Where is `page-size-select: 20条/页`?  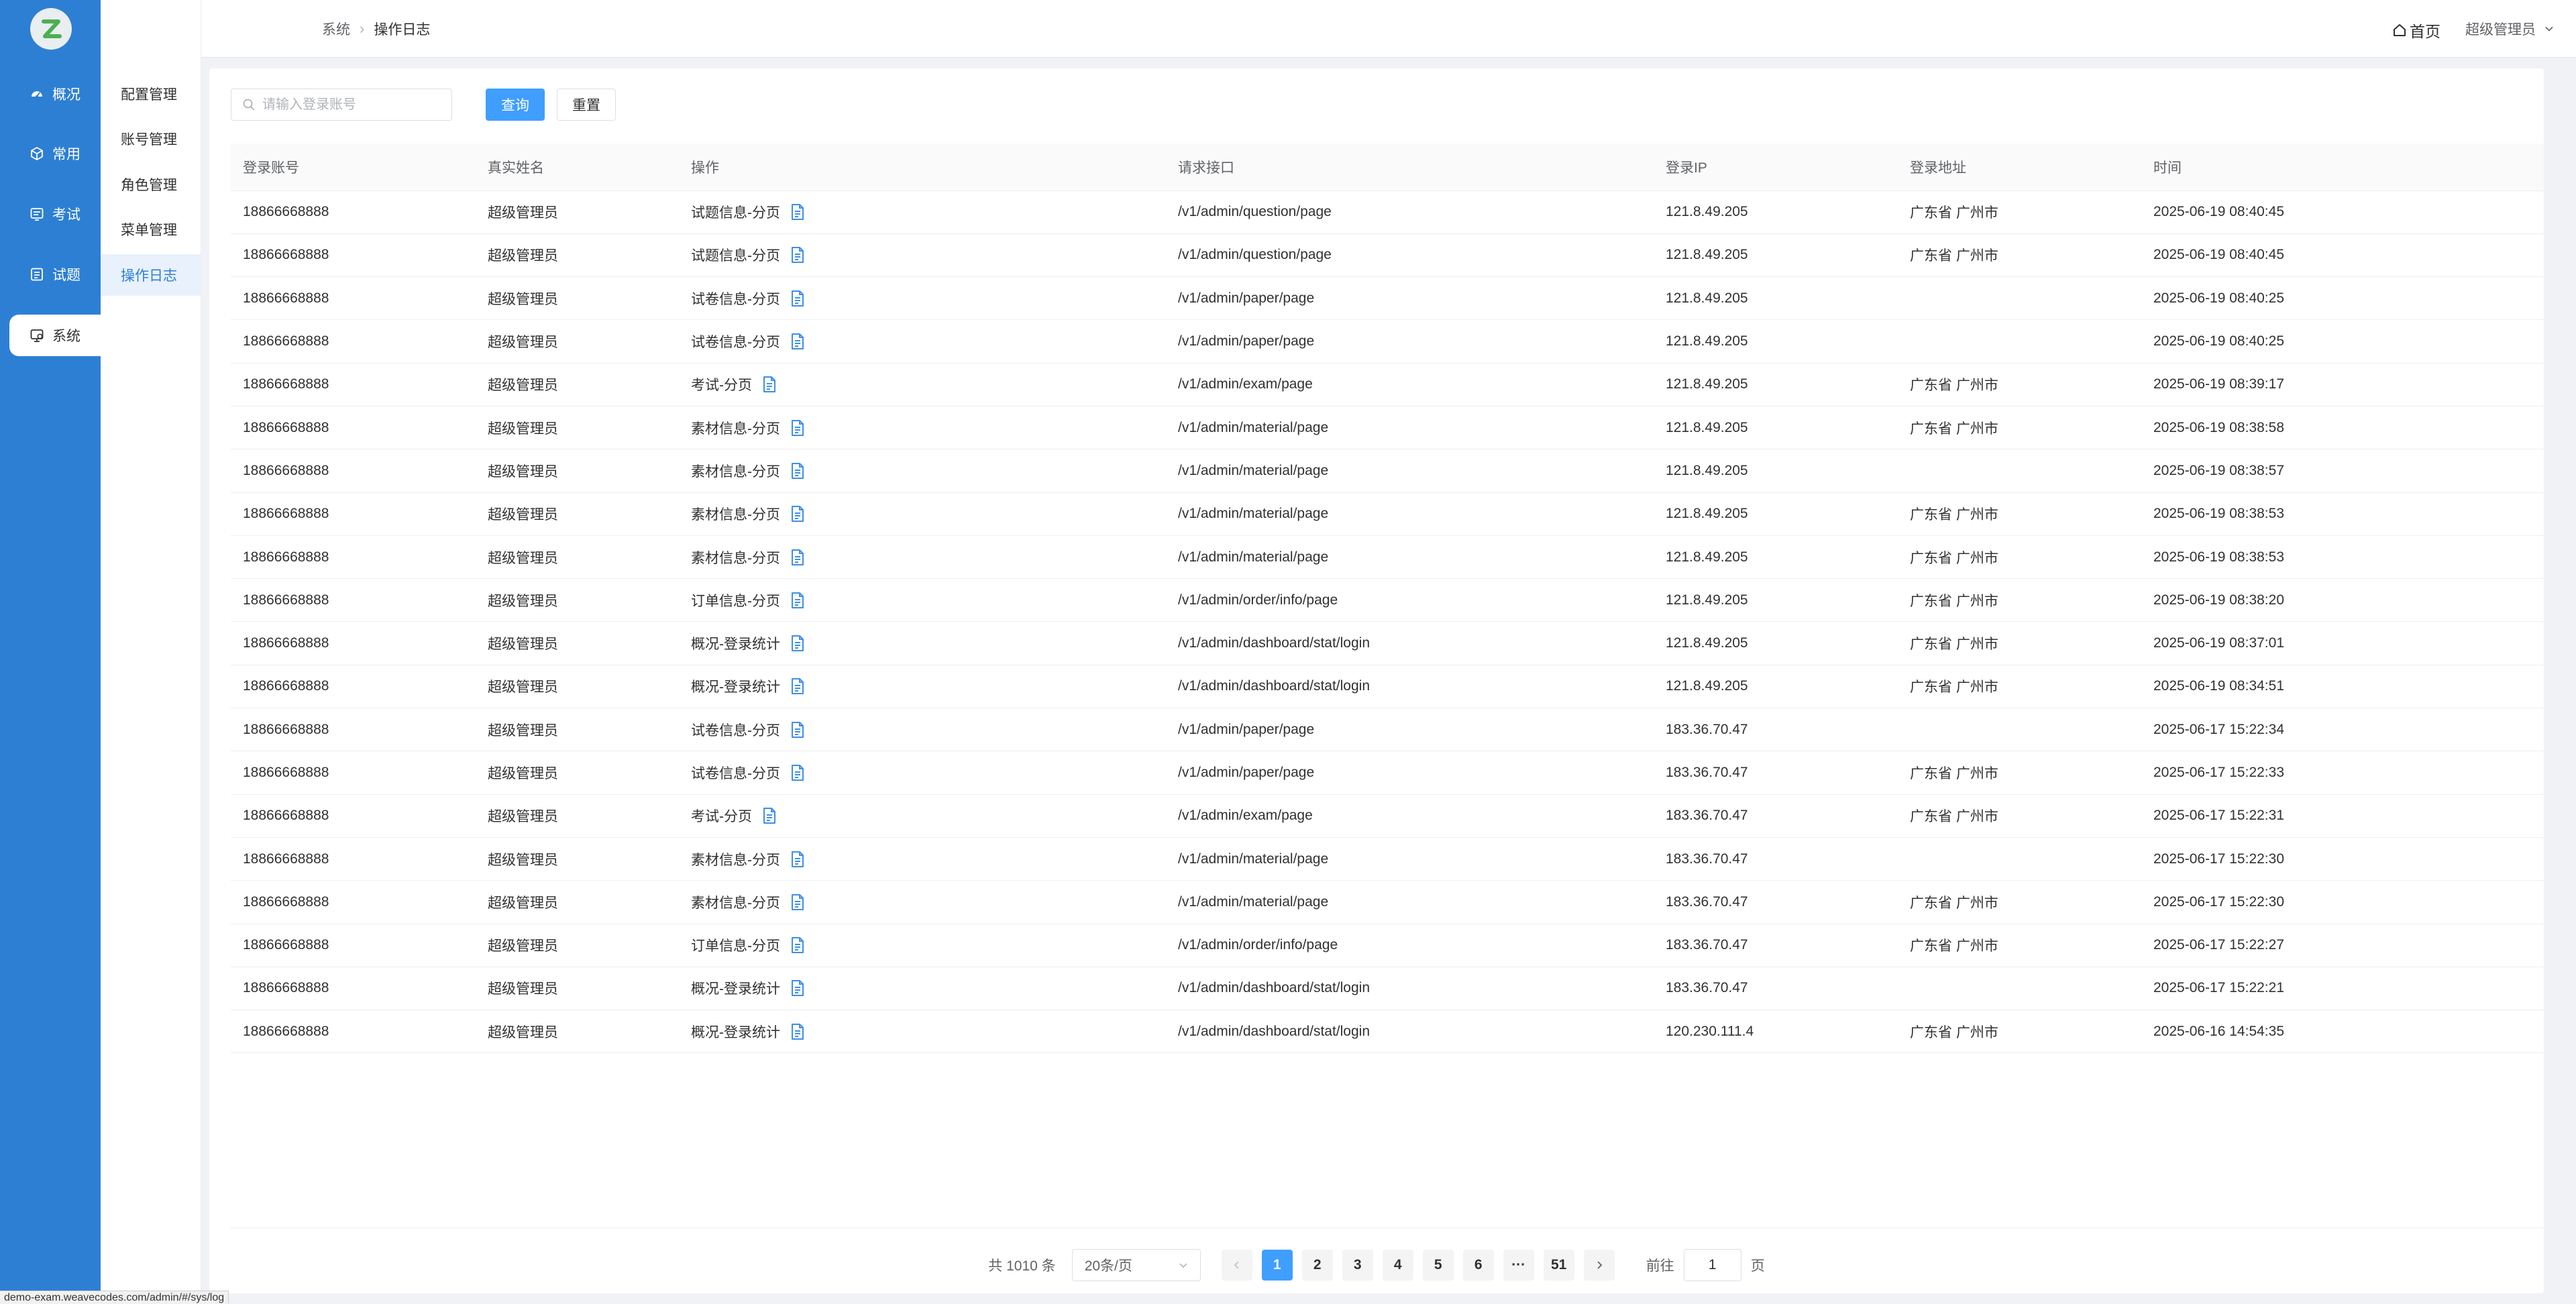
page-size-select: 20条/页 is located at coordinates (1136, 1265).